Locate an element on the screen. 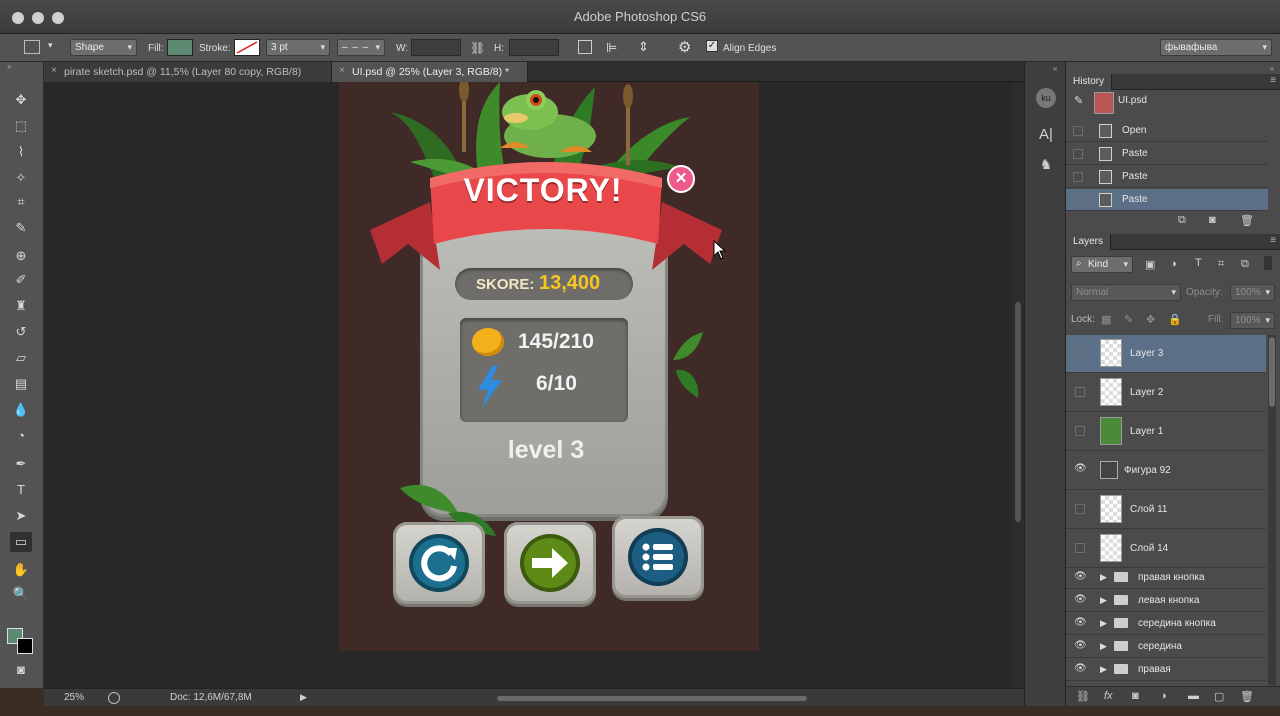 This screenshot has height=716, width=1280. document-tab-active: × UI.psd @ 25% (Layer 3, RGB/8) * is located at coordinates (430, 72).